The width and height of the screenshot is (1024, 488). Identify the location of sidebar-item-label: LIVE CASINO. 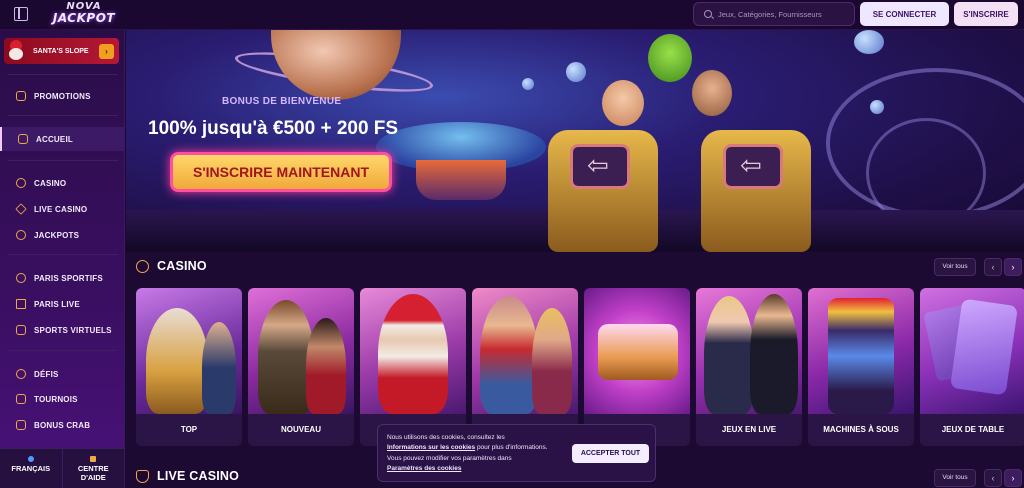
(61, 209).